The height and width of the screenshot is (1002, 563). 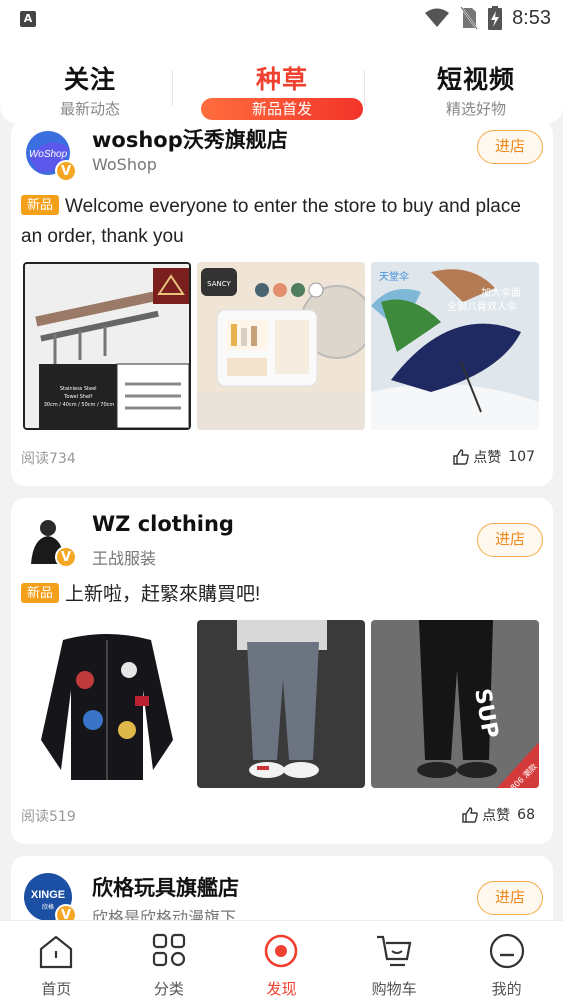 I want to click on top-tab-bar: 关注 最新动态 种草 新品首发 短视频 精选好物, so click(x=281, y=82).